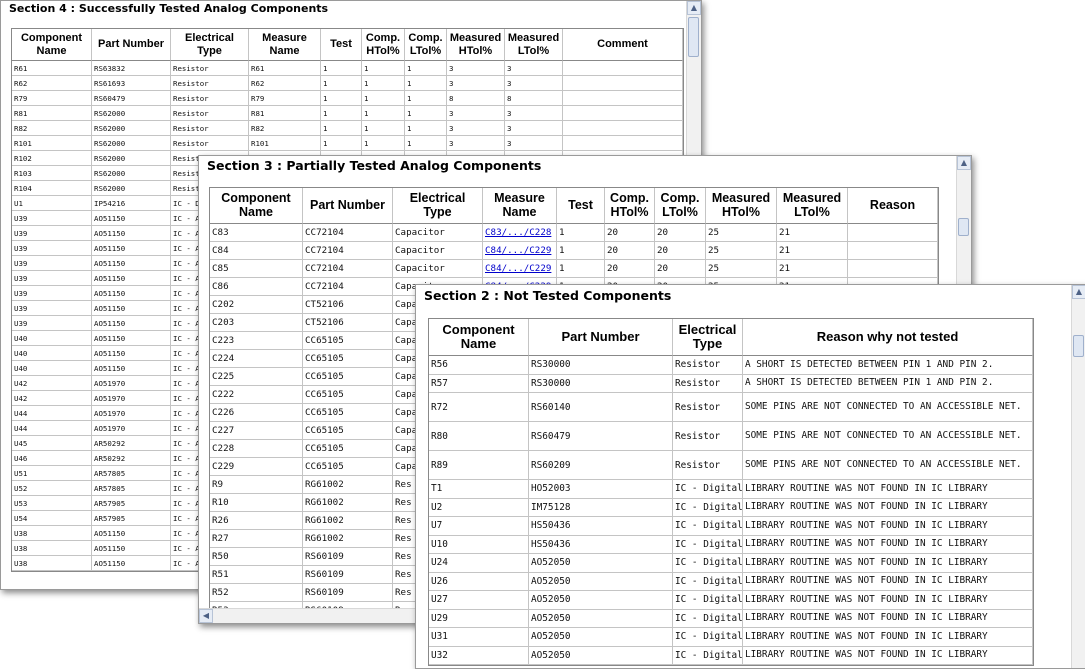 The width and height of the screenshot is (1085, 669). What do you see at coordinates (812, 206) in the screenshot?
I see `section3-col-header: Measured LTol%` at bounding box center [812, 206].